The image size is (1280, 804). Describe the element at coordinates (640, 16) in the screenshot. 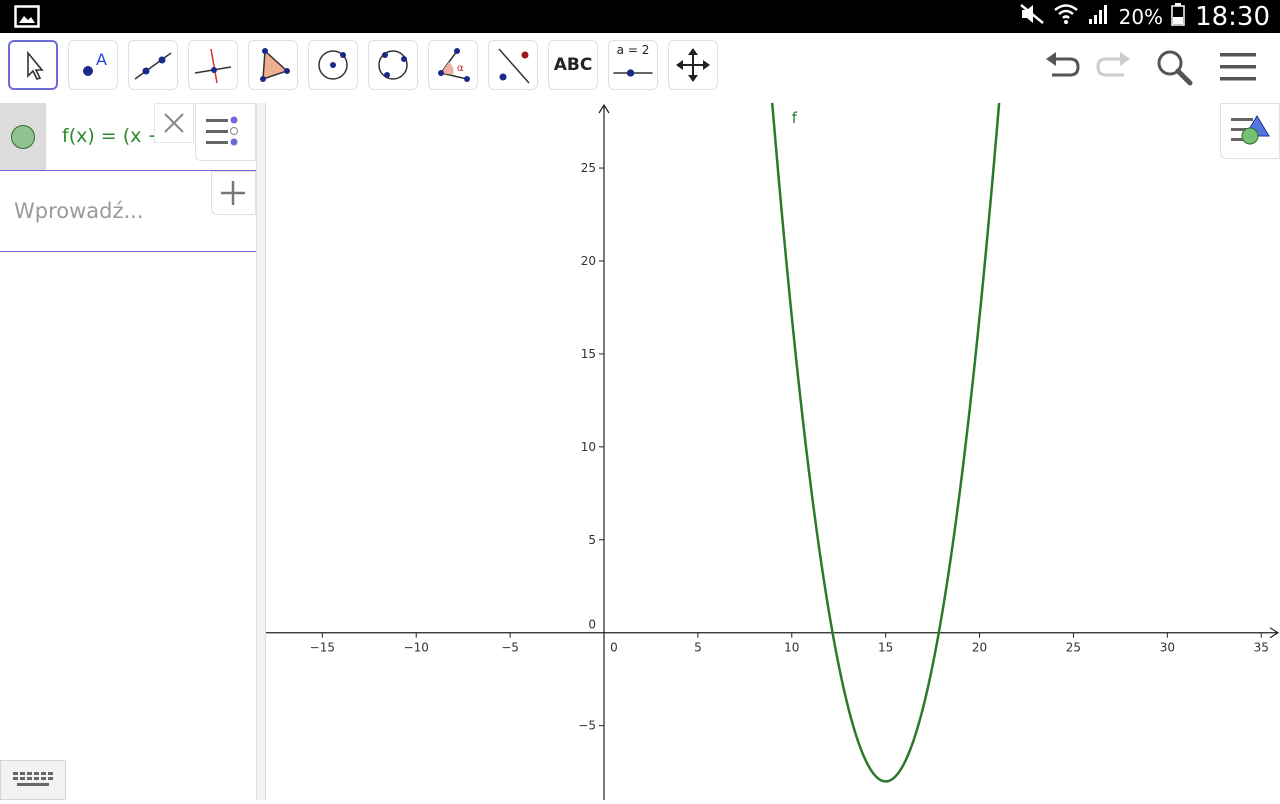

I see `status-bar: 20% 18:30` at that location.